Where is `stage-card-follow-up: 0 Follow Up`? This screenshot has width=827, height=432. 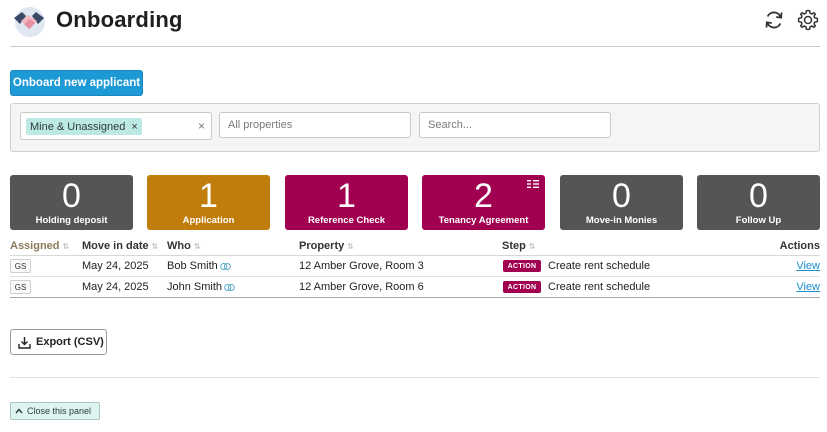 stage-card-follow-up: 0 Follow Up is located at coordinates (758, 202).